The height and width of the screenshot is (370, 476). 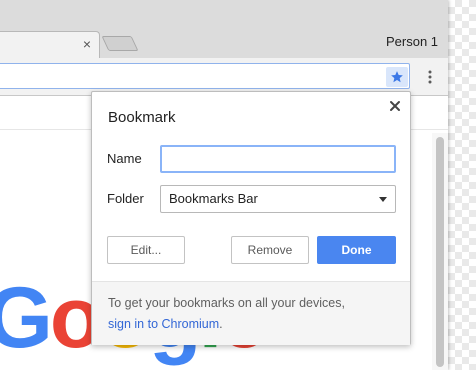 What do you see at coordinates (356, 250) in the screenshot?
I see `done-button: Done` at bounding box center [356, 250].